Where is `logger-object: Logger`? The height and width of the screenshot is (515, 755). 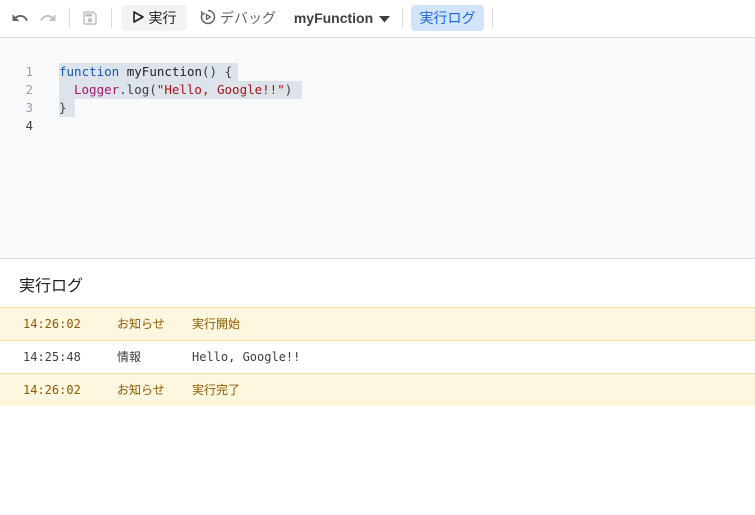 logger-object: Logger is located at coordinates (97, 89).